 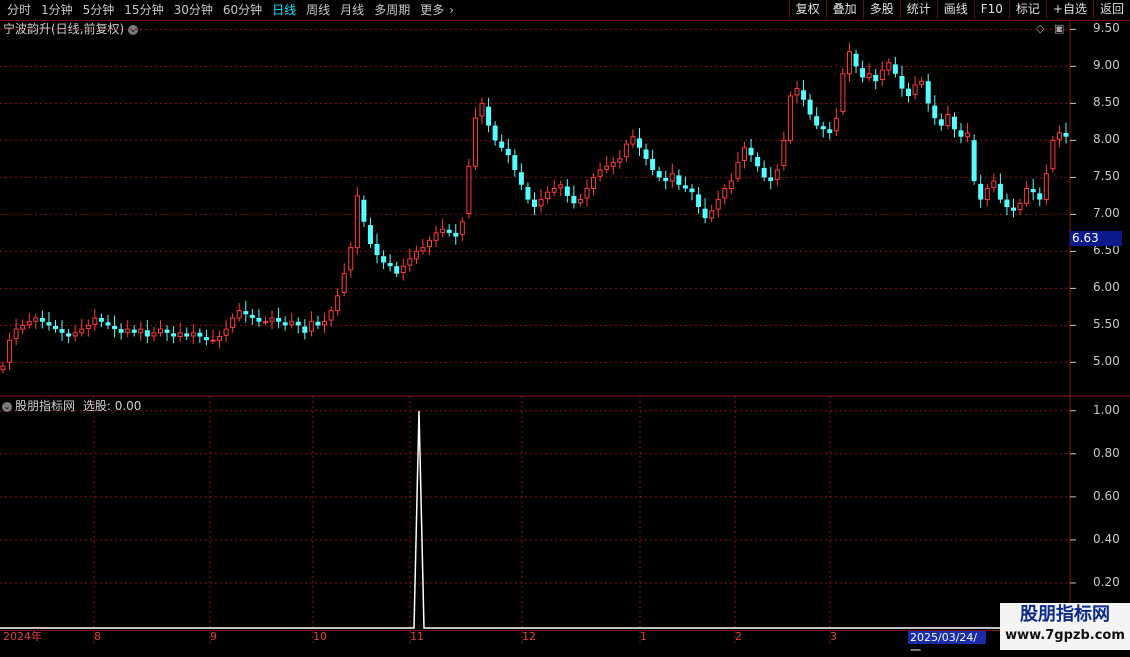 What do you see at coordinates (1106, 139) in the screenshot?
I see `price-tick: 8.00` at bounding box center [1106, 139].